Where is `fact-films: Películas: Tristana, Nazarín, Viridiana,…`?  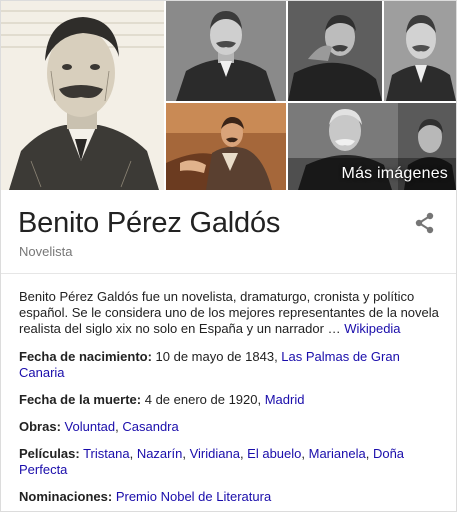
fact-films: Películas: Tristana, Nazarín, Viridiana,… is located at coordinates (212, 461).